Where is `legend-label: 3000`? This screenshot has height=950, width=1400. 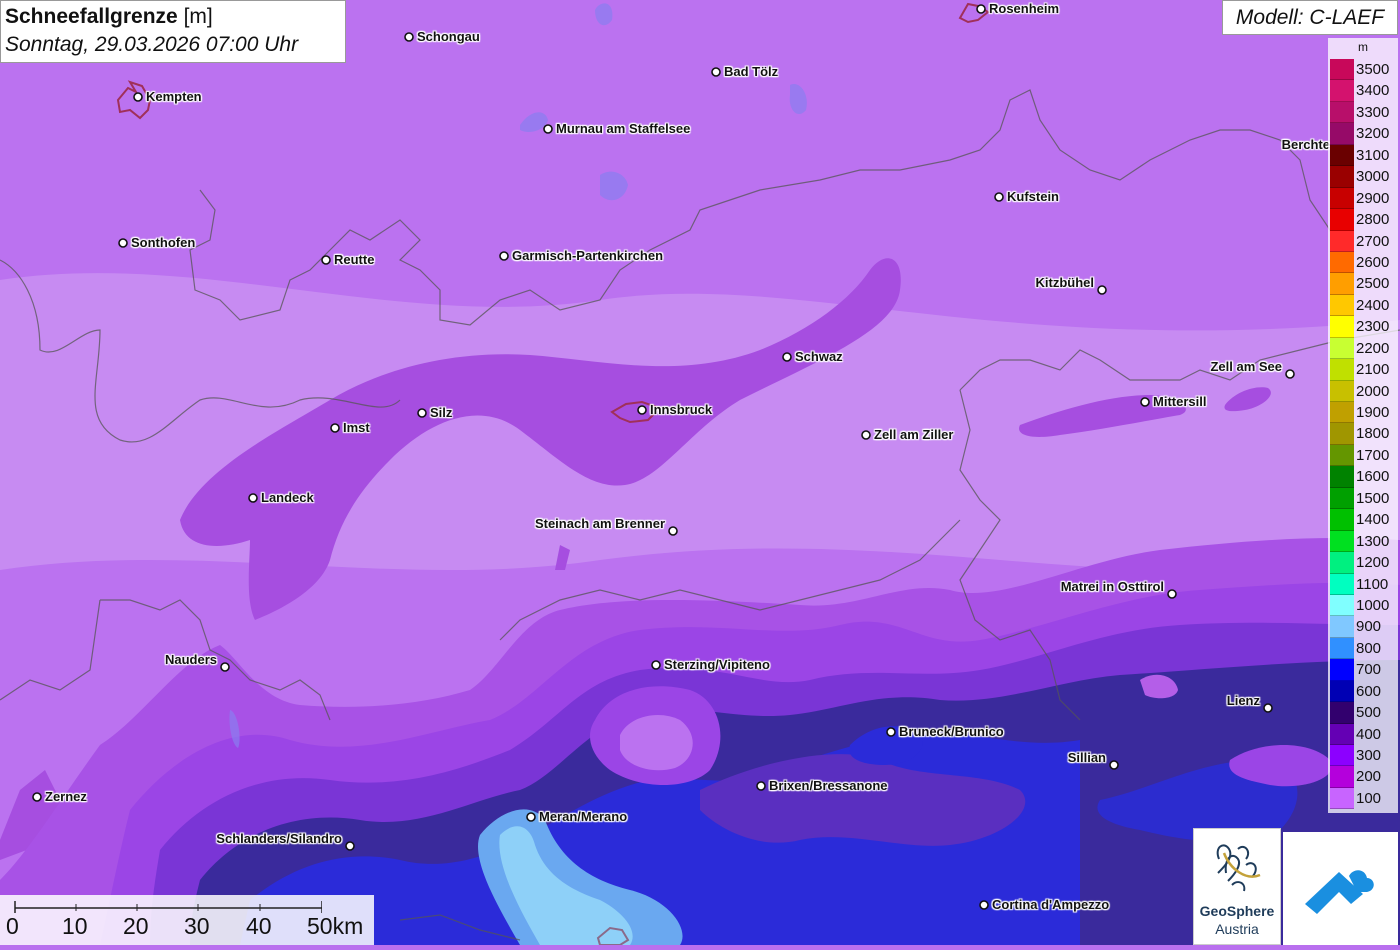 legend-label: 3000 is located at coordinates (1373, 177).